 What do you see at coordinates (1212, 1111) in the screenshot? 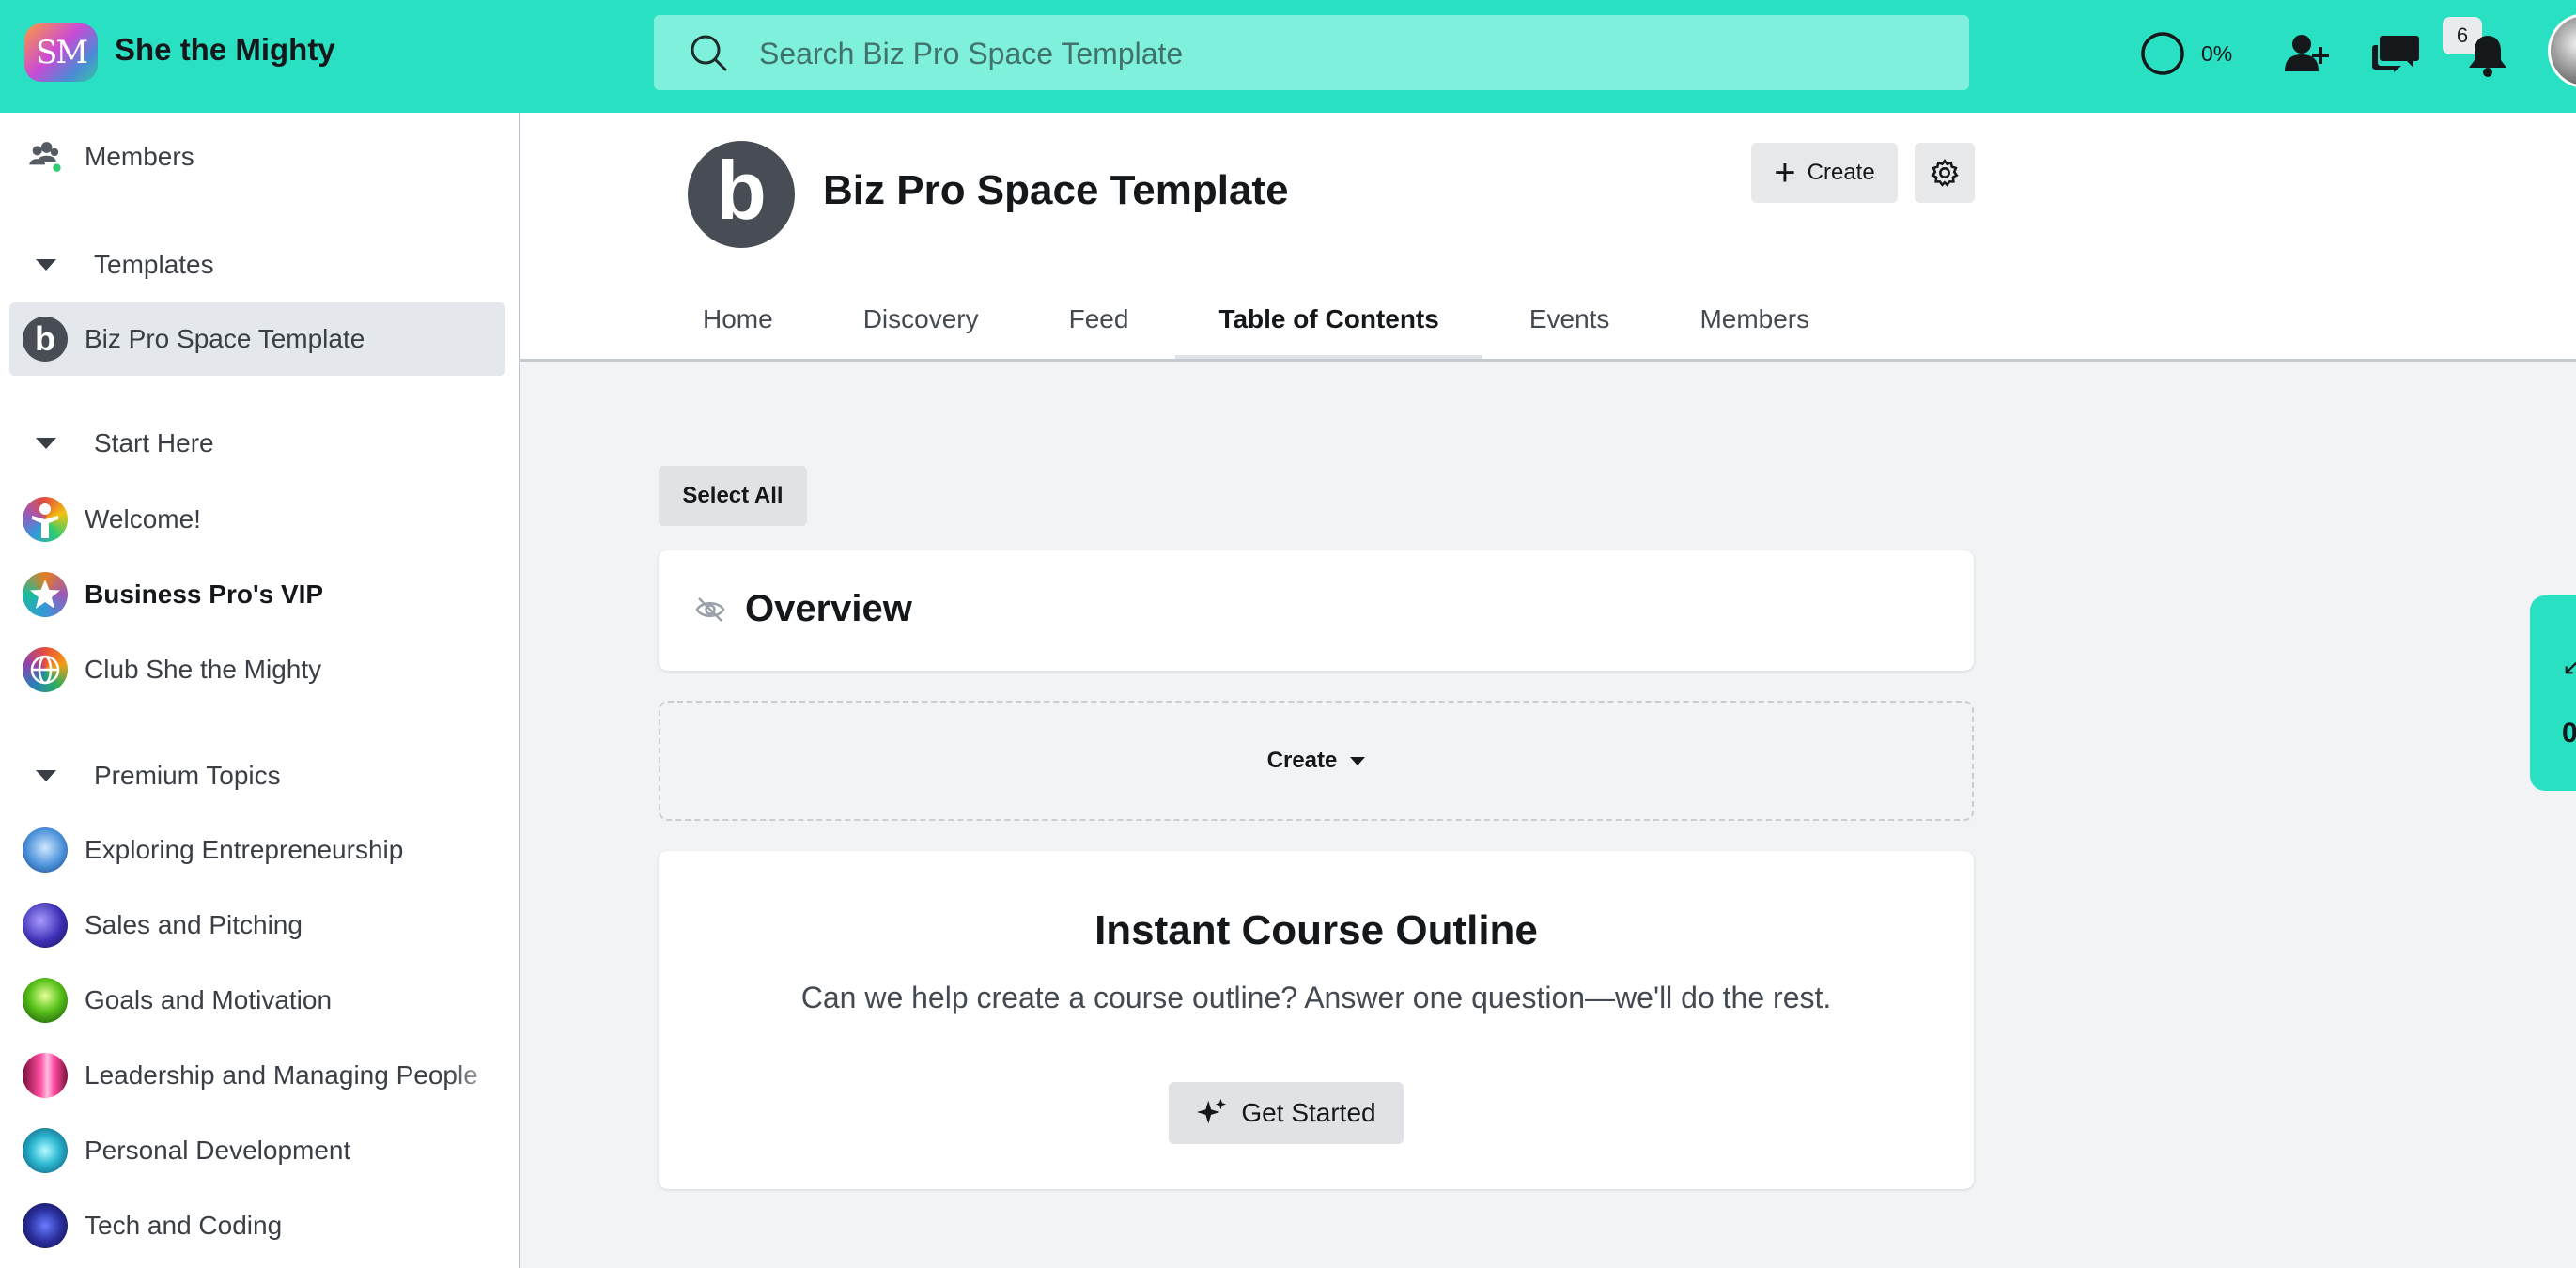
I see `sparkle-icon` at bounding box center [1212, 1111].